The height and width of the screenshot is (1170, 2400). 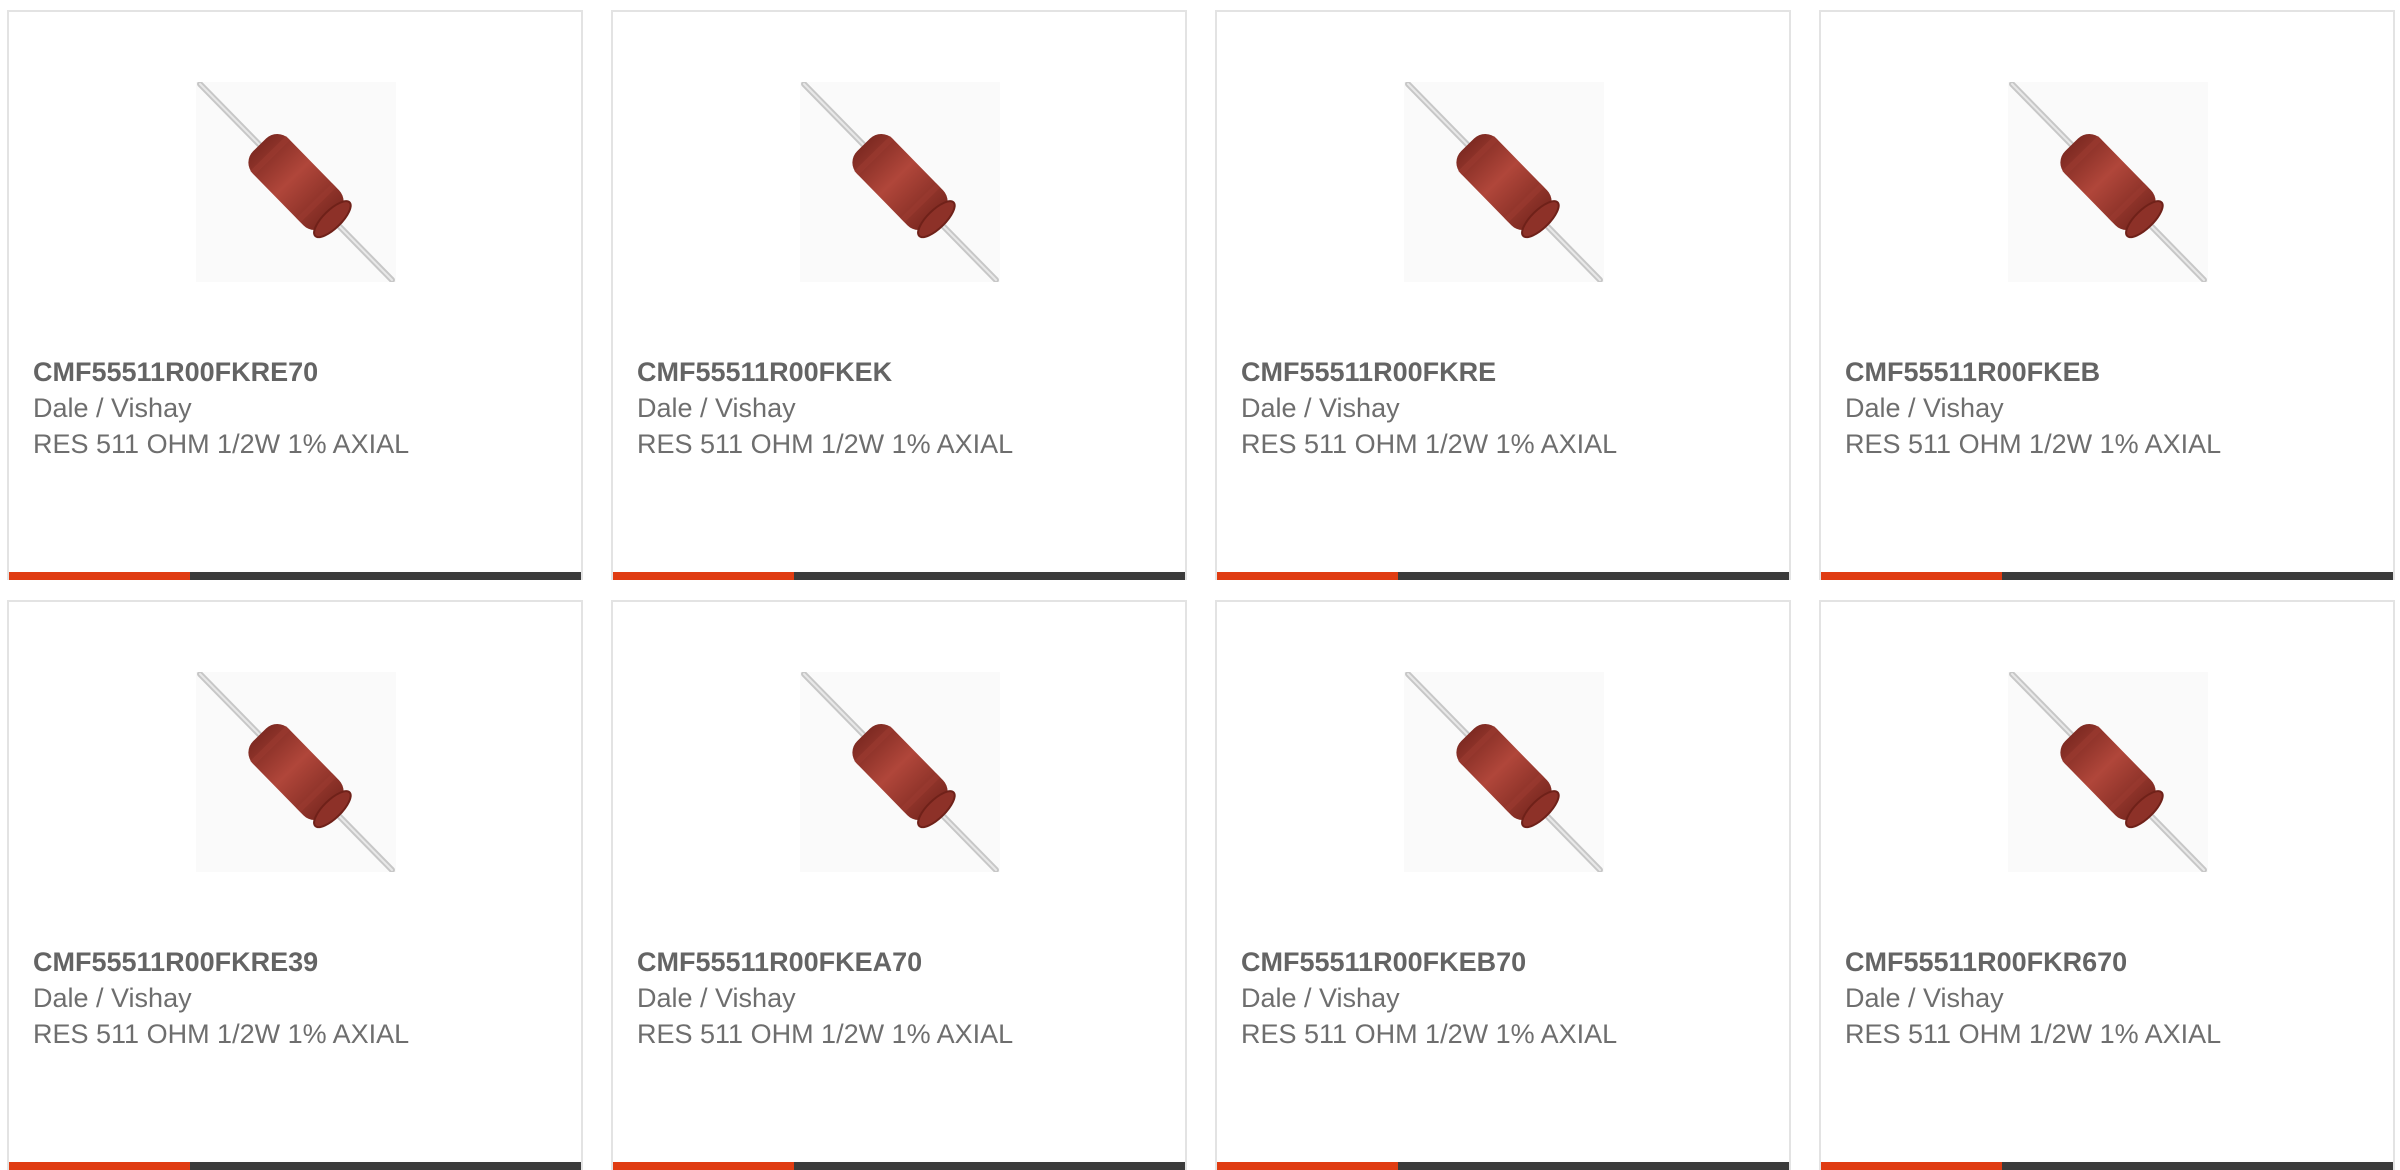 What do you see at coordinates (1510, 962) in the screenshot?
I see `part-number: CMF55511R00FKEB70` at bounding box center [1510, 962].